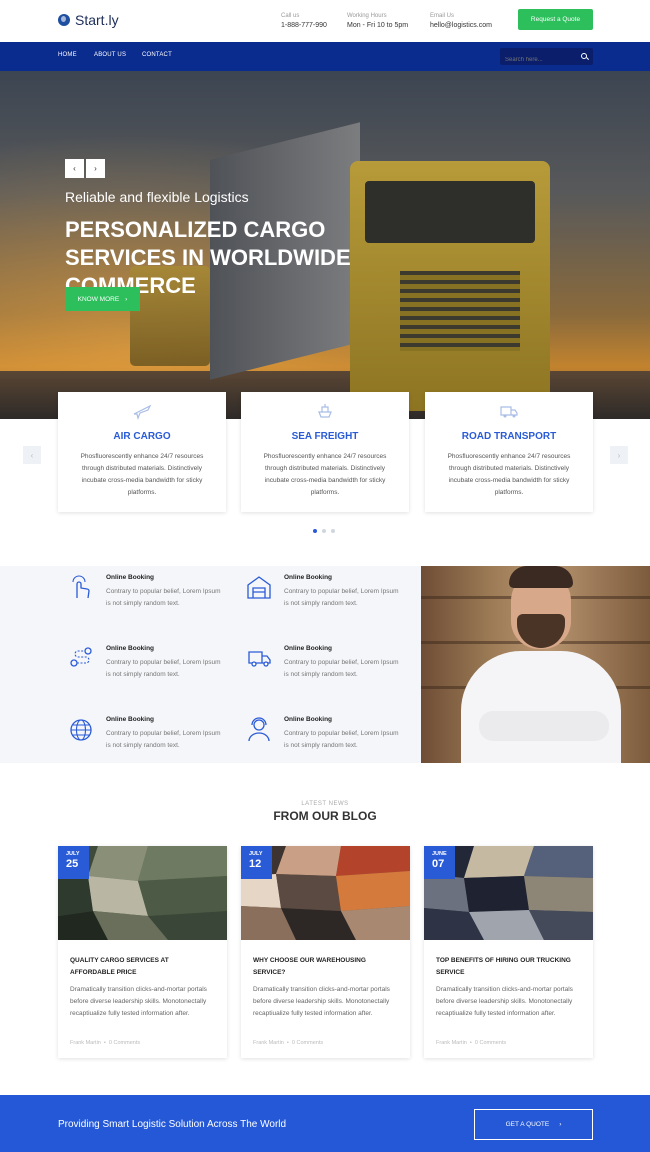 The height and width of the screenshot is (1152, 650). What do you see at coordinates (325, 967) in the screenshot?
I see `post-title: WHY CHOOSE OUR WAREHOUSING SERVICE?` at bounding box center [325, 967].